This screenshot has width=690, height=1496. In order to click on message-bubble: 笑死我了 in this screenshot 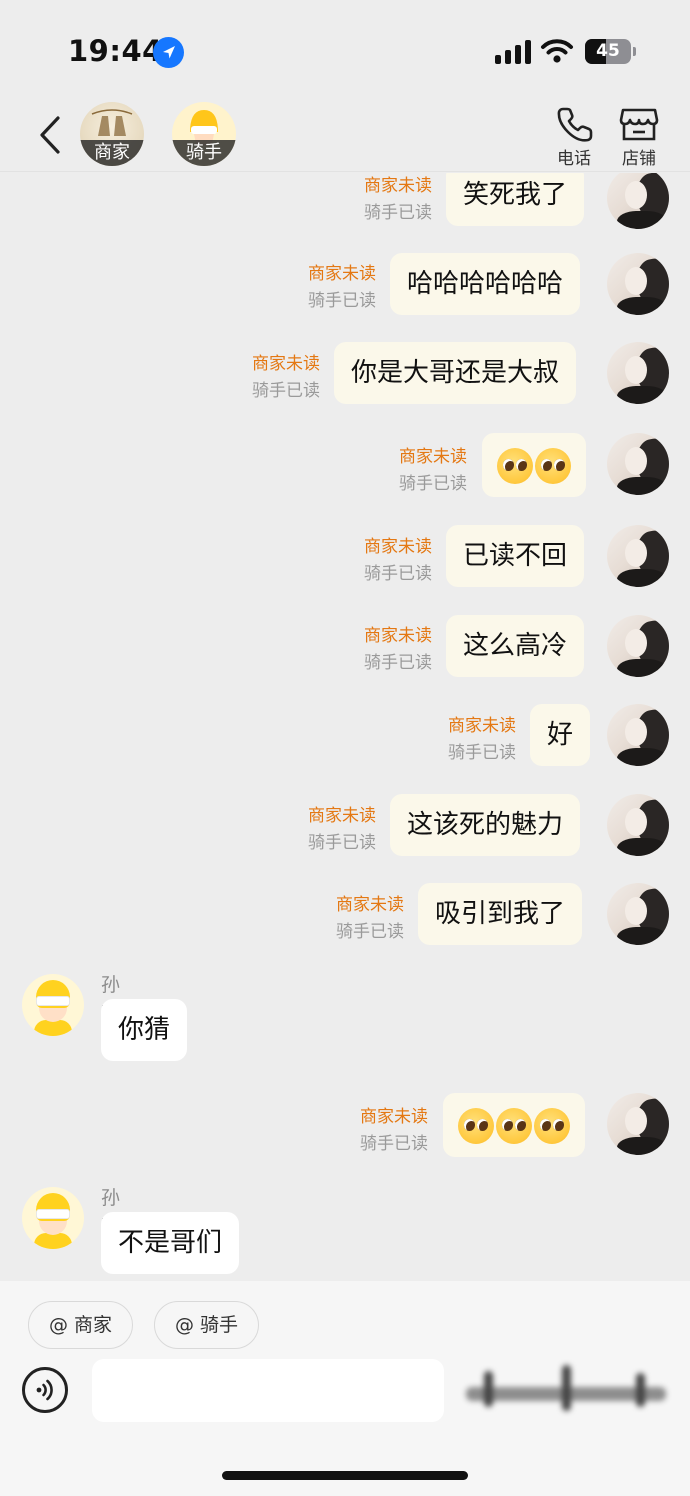, I will do `click(515, 199)`.